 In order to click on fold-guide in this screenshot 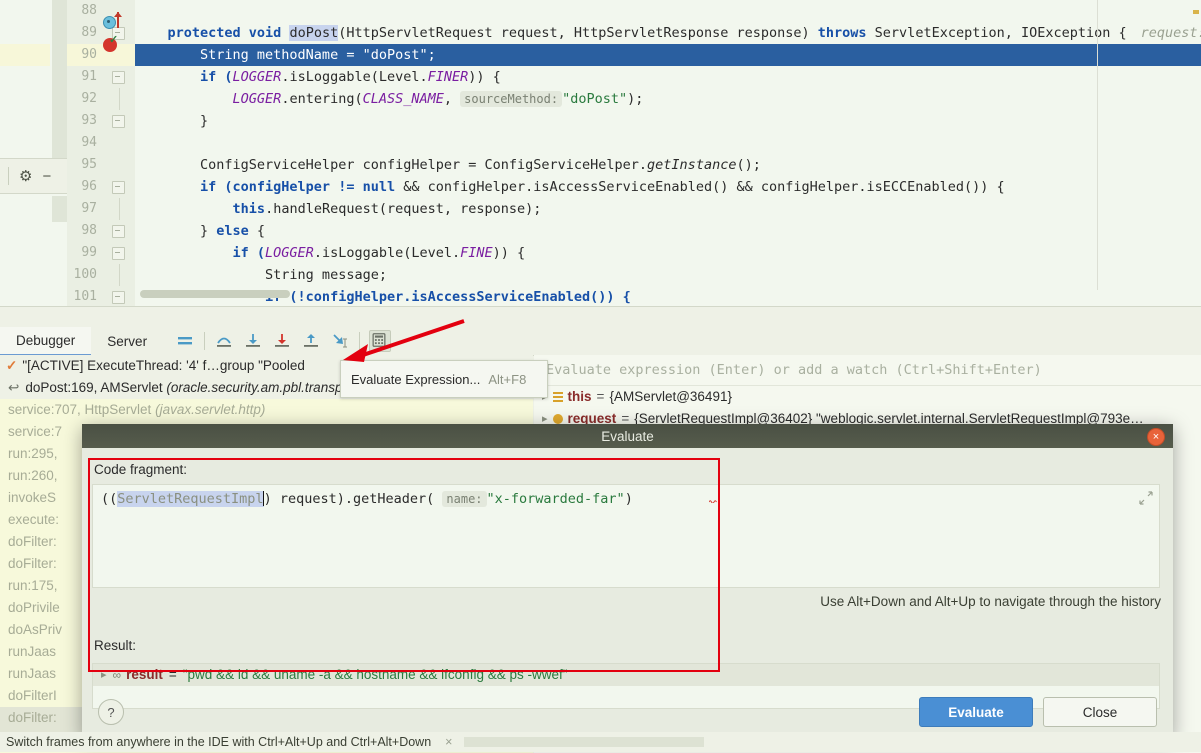, I will do `click(119, 99)`.